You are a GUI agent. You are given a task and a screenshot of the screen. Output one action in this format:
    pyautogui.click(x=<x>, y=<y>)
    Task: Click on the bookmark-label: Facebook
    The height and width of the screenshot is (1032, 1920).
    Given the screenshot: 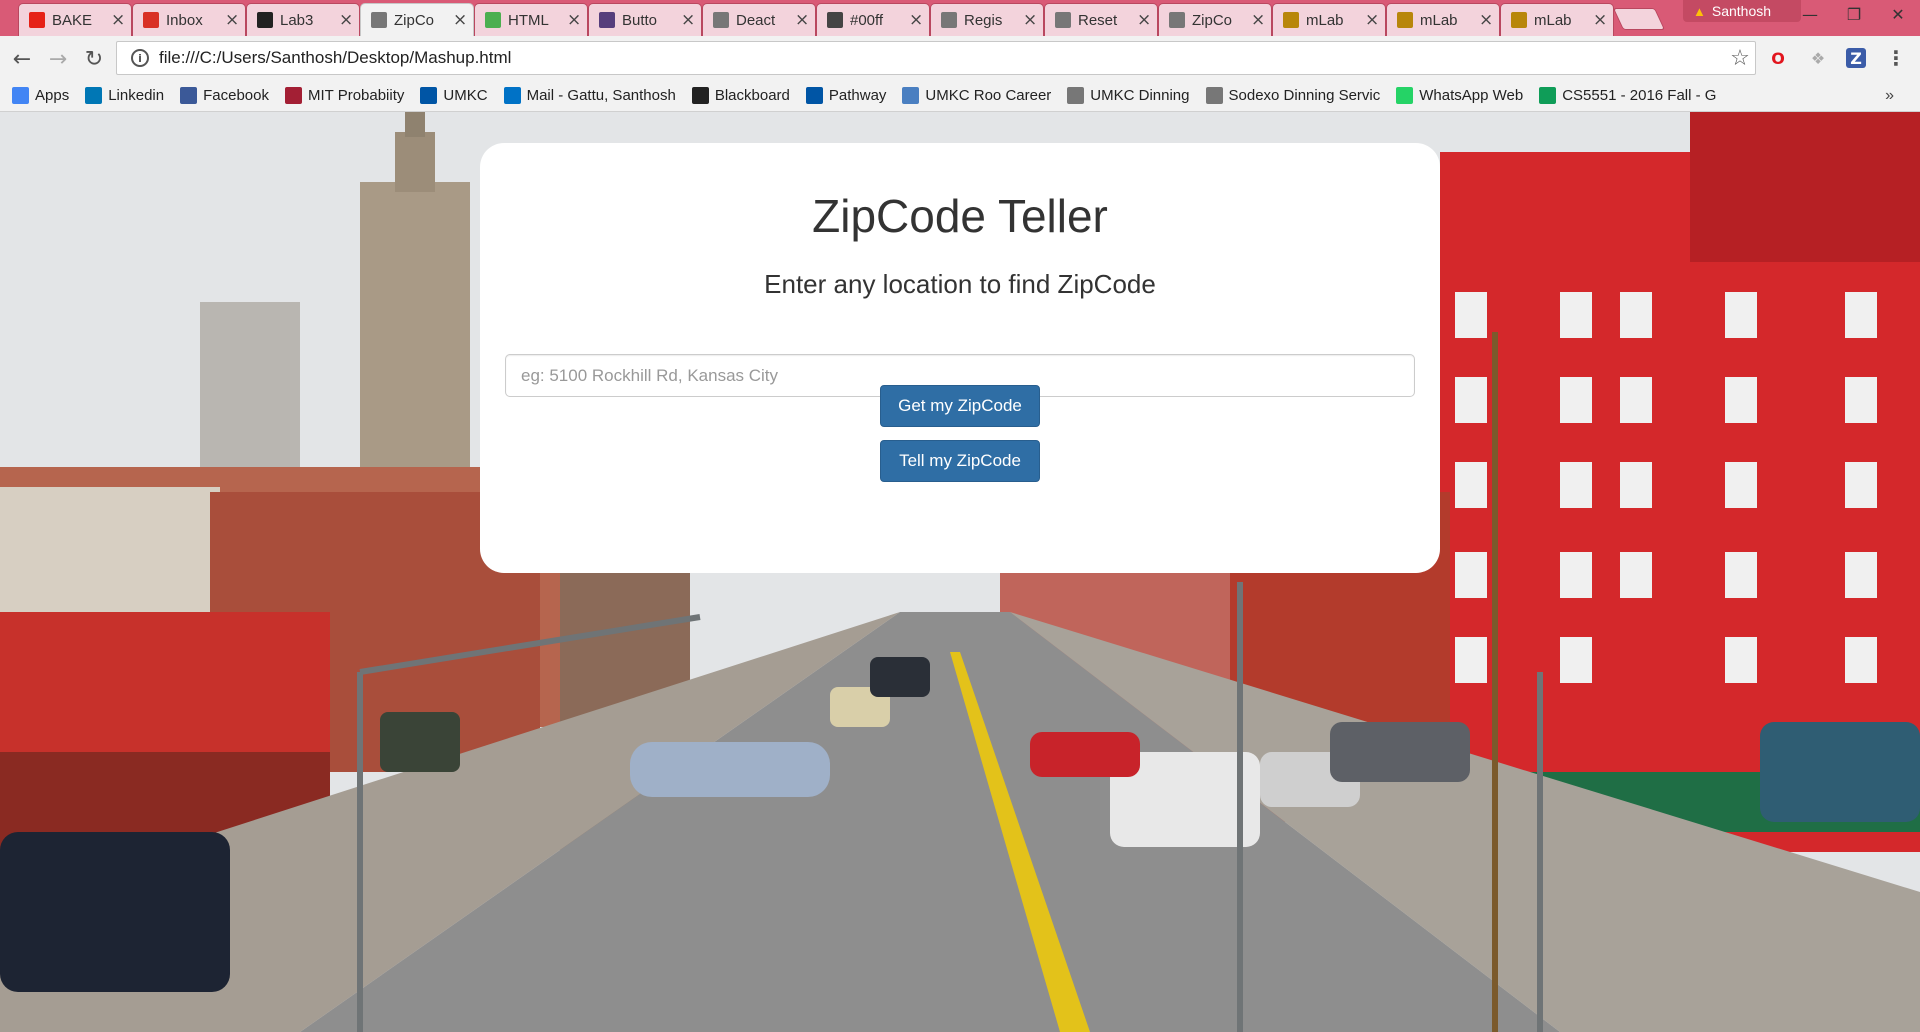 What is the action you would take?
    pyautogui.click(x=236, y=95)
    